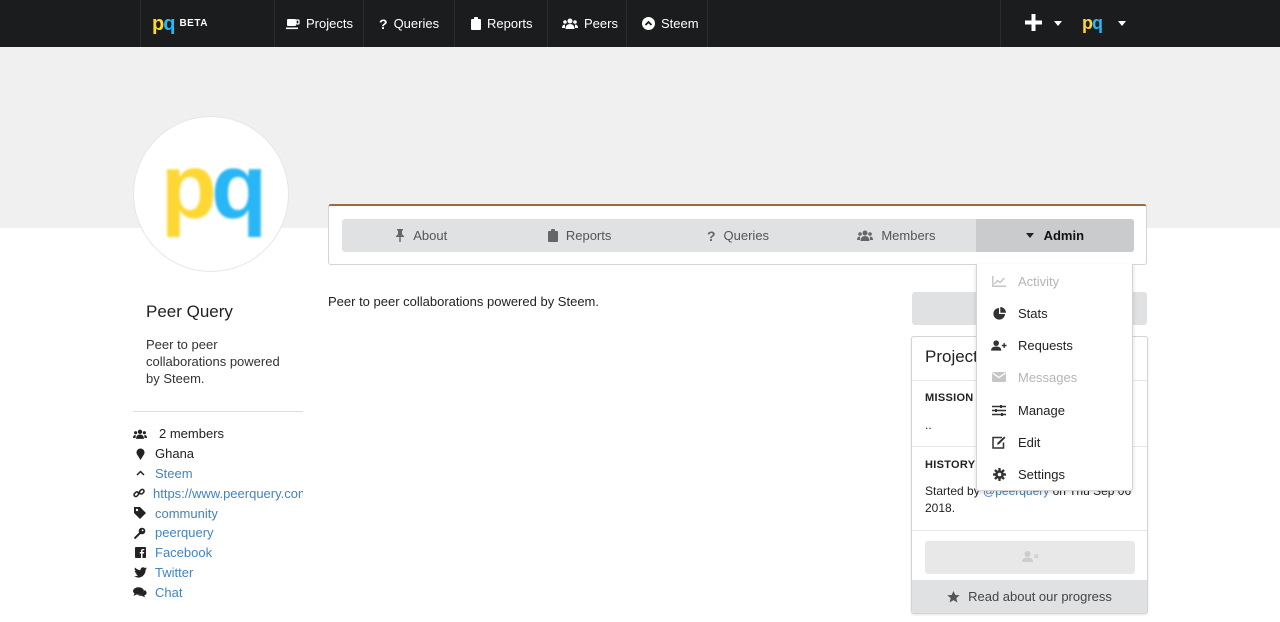 Image resolution: width=1280 pixels, height=622 pixels. I want to click on meta-facebook-link: Facebook, so click(183, 552).